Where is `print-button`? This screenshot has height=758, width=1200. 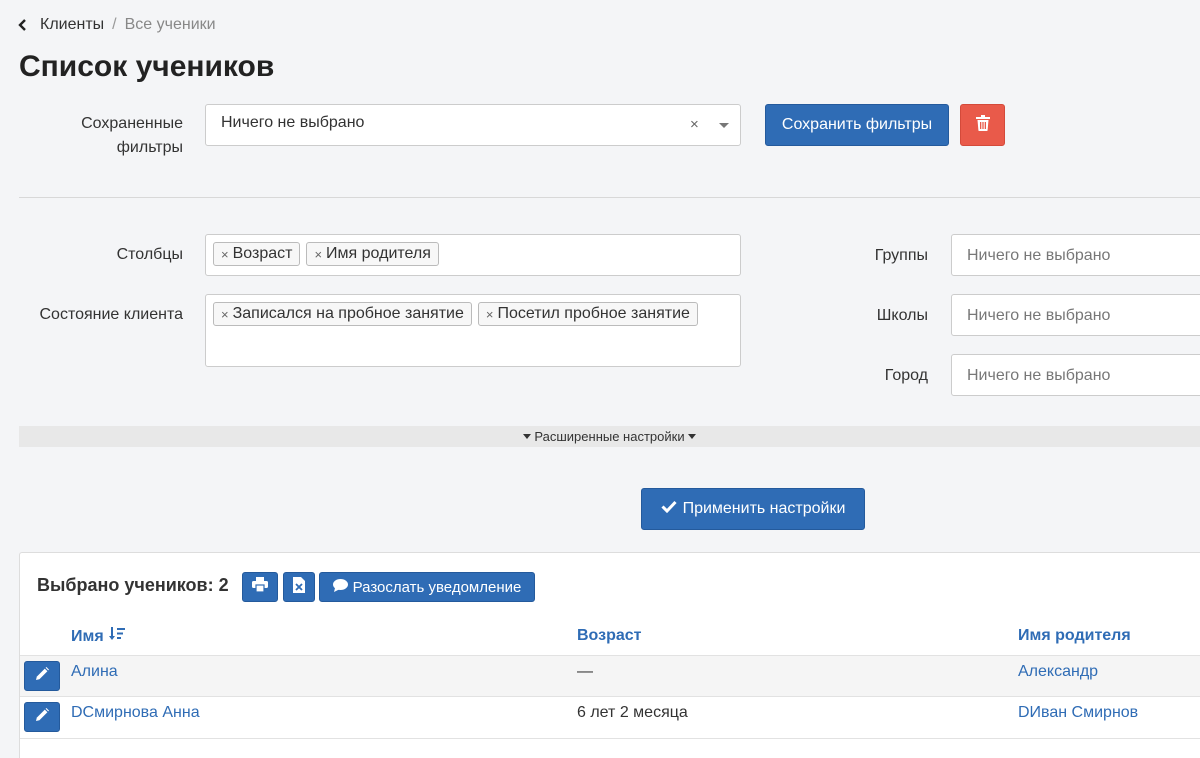 print-button is located at coordinates (260, 587).